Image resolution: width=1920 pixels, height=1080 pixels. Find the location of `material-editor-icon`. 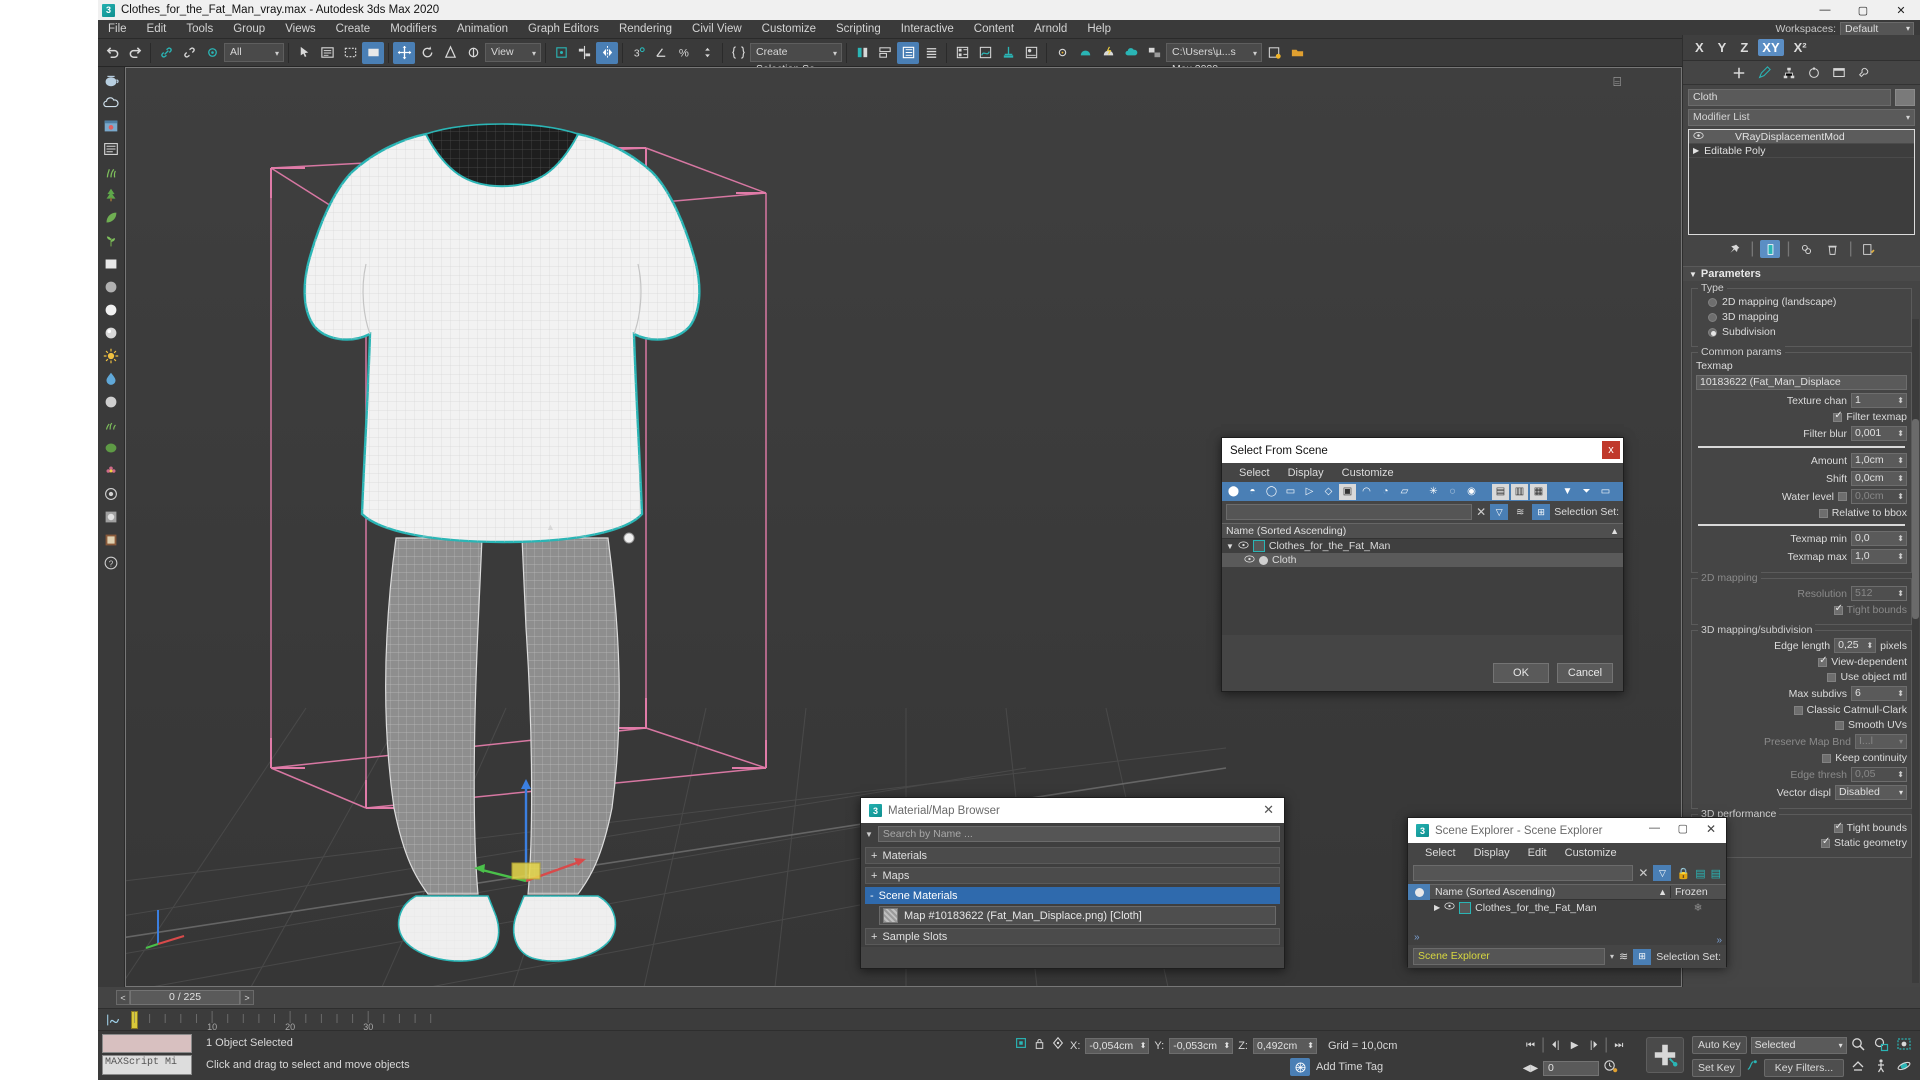

material-editor-icon is located at coordinates (1031, 53).